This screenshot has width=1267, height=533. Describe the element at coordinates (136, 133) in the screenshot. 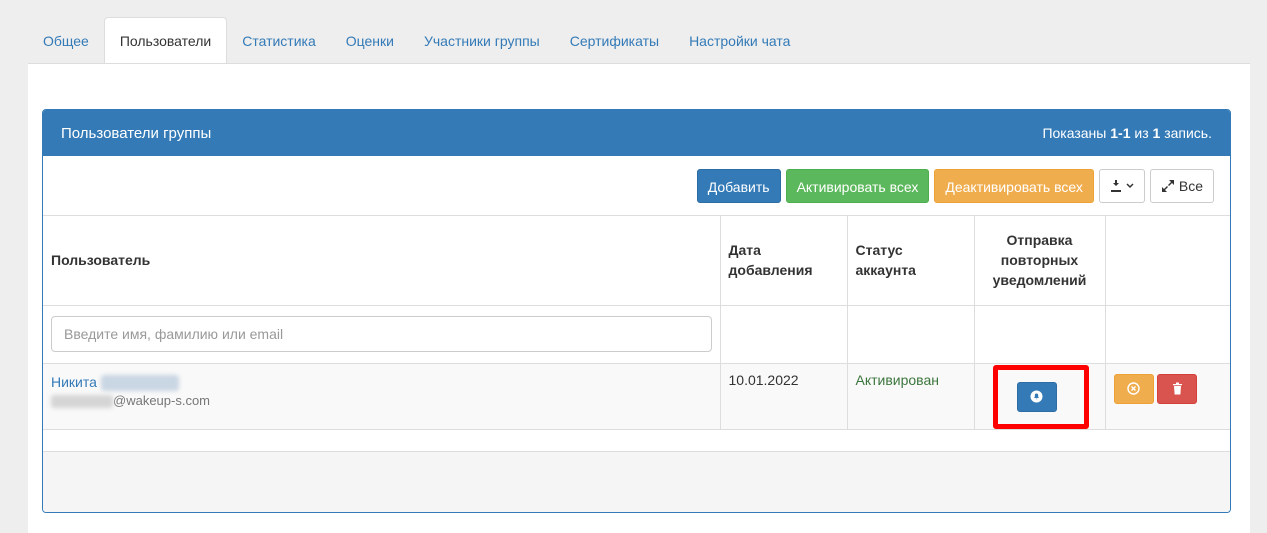

I see `panel-title: Пользователи группы` at that location.